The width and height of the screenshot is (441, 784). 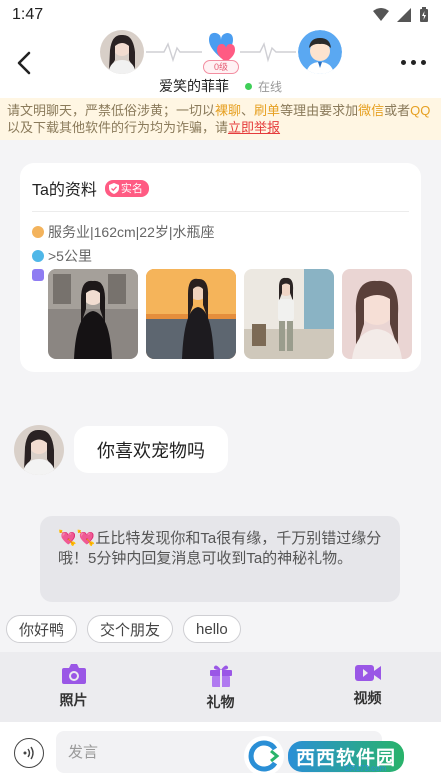 I want to click on my-avatar, so click(x=320, y=52).